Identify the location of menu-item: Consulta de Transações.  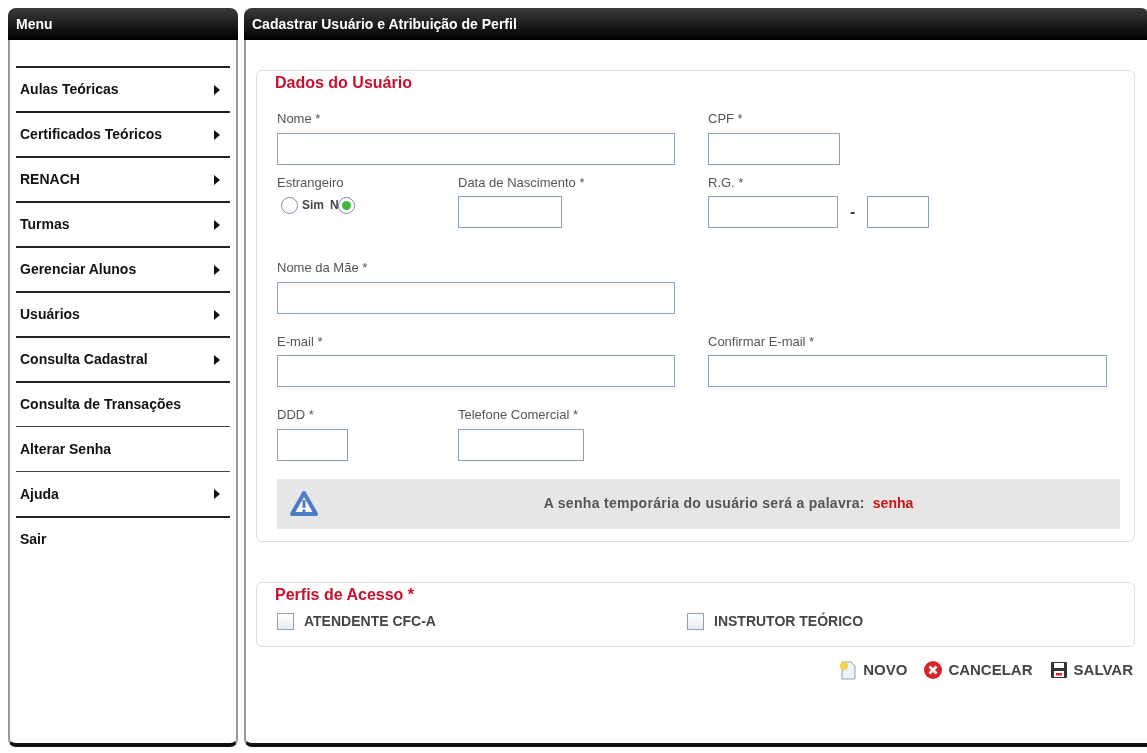
(123, 403).